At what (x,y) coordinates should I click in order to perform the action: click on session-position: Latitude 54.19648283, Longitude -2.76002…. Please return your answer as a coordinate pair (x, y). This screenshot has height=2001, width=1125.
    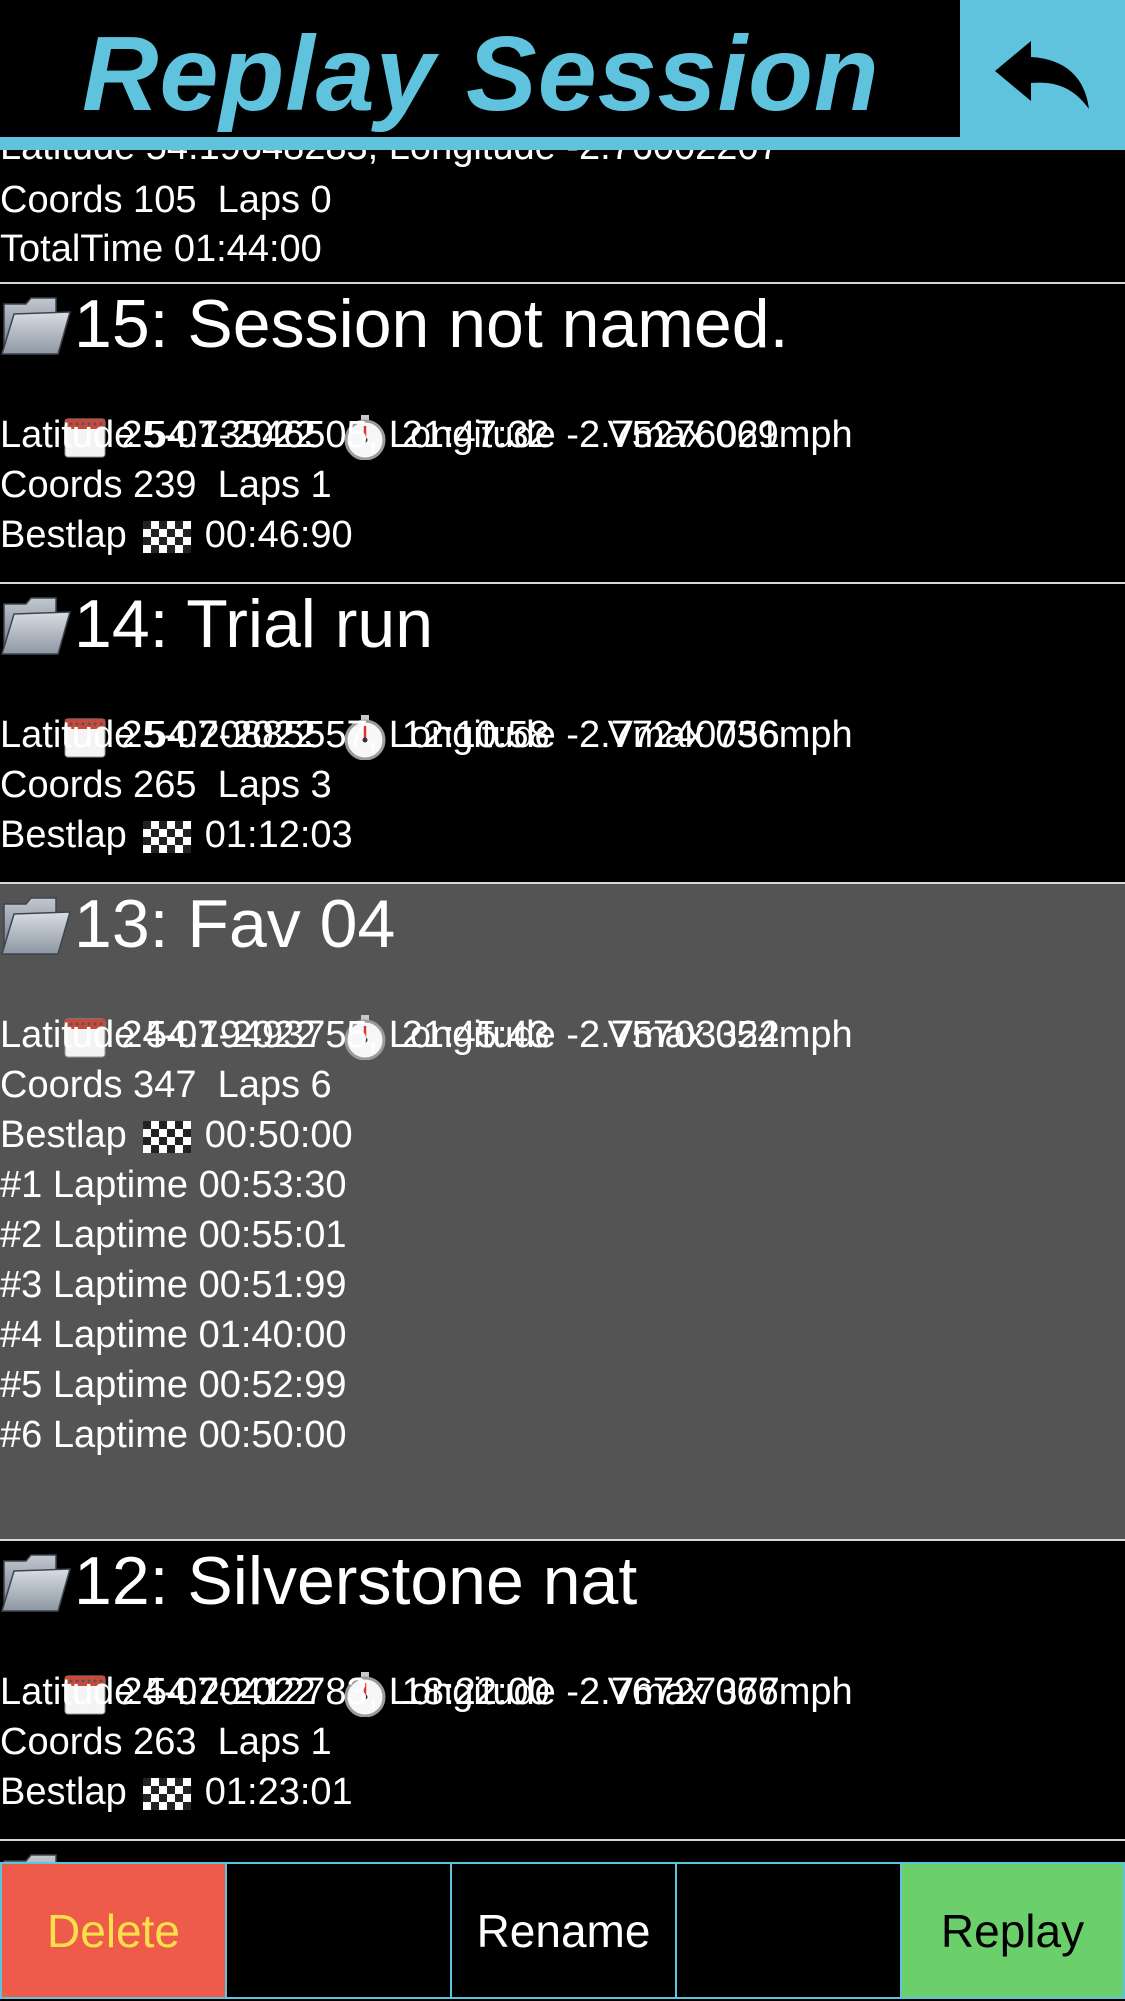
    Looking at the image, I should click on (390, 161).